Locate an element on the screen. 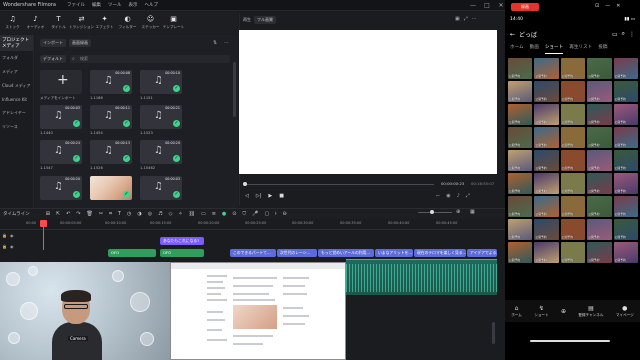 This screenshot has height=360, width=640. minimize-icon: — is located at coordinates (473, 5).